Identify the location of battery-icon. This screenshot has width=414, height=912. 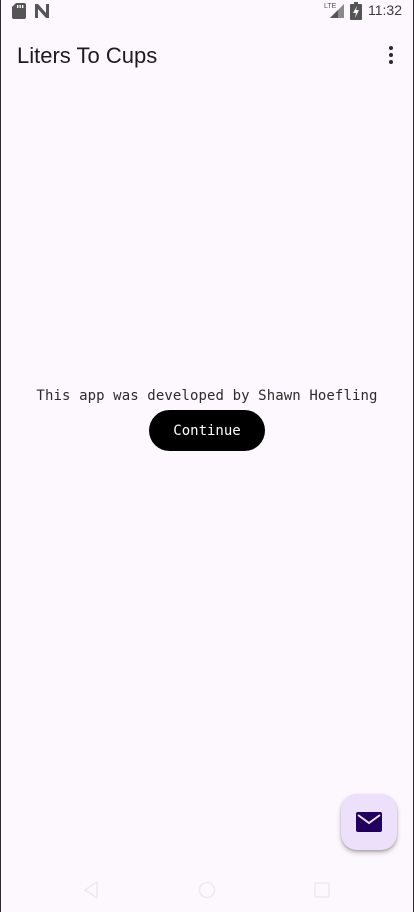
(356, 11).